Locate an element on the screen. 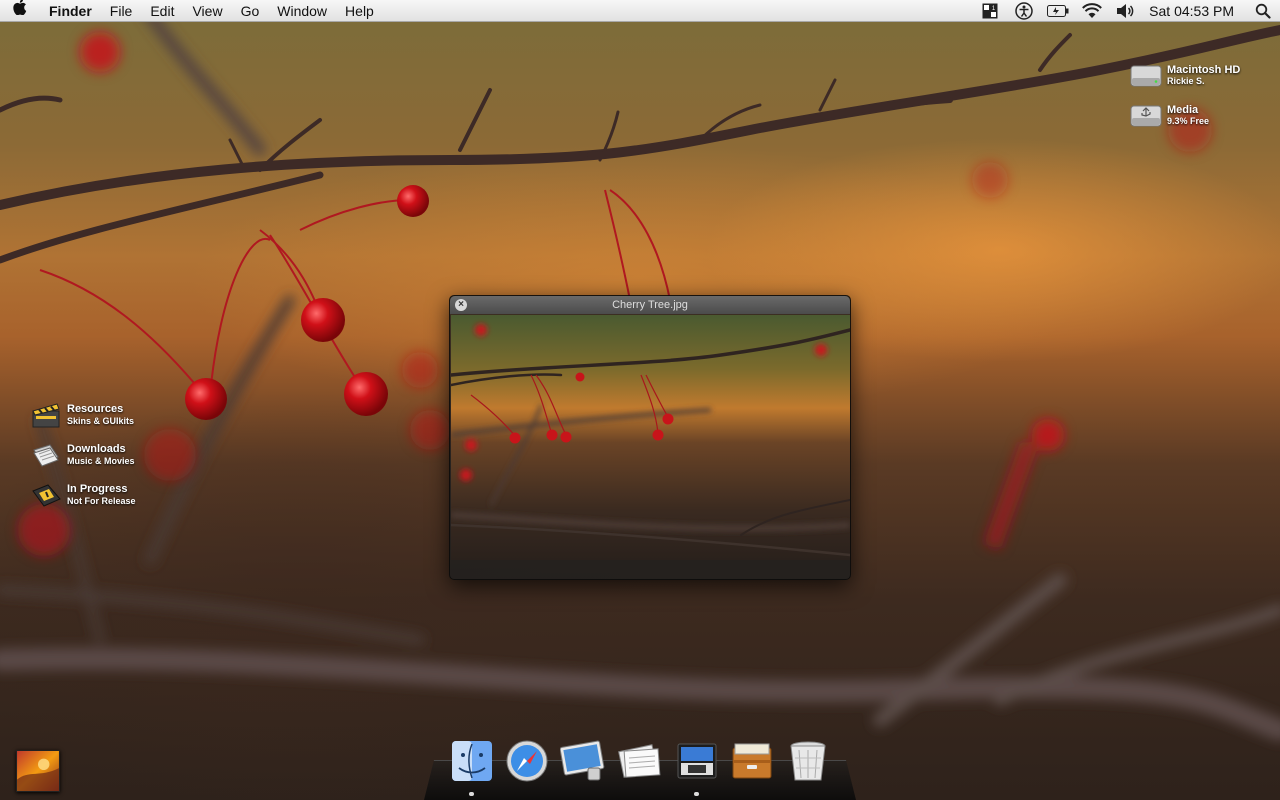  usb-drive-icon is located at coordinates (1146, 116).